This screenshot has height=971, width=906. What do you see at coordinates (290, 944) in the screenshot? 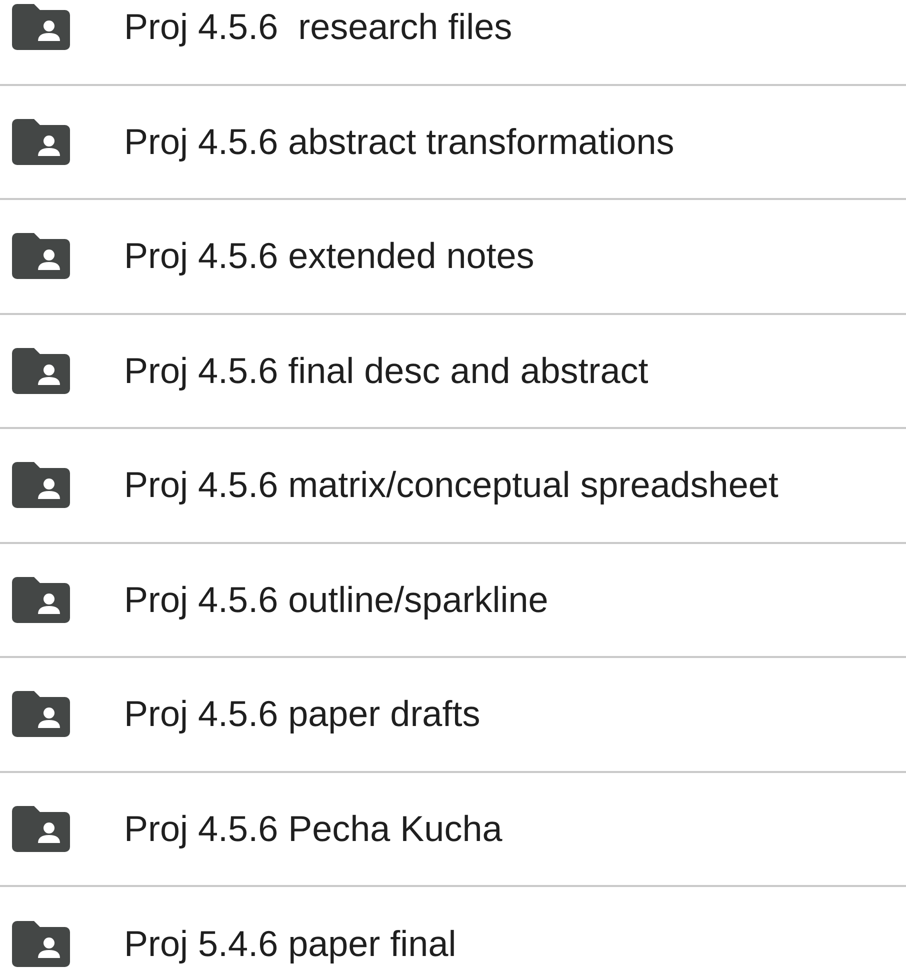
I see `folder-name: Proj 5.4.6 paper final` at bounding box center [290, 944].